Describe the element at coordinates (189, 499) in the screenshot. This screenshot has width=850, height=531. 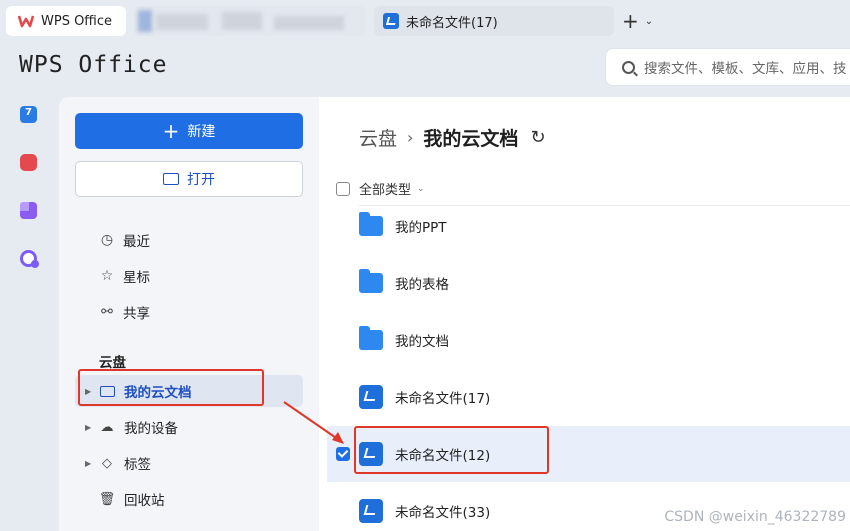
I see `sidebar-item-trash: 🗑 回收站` at that location.